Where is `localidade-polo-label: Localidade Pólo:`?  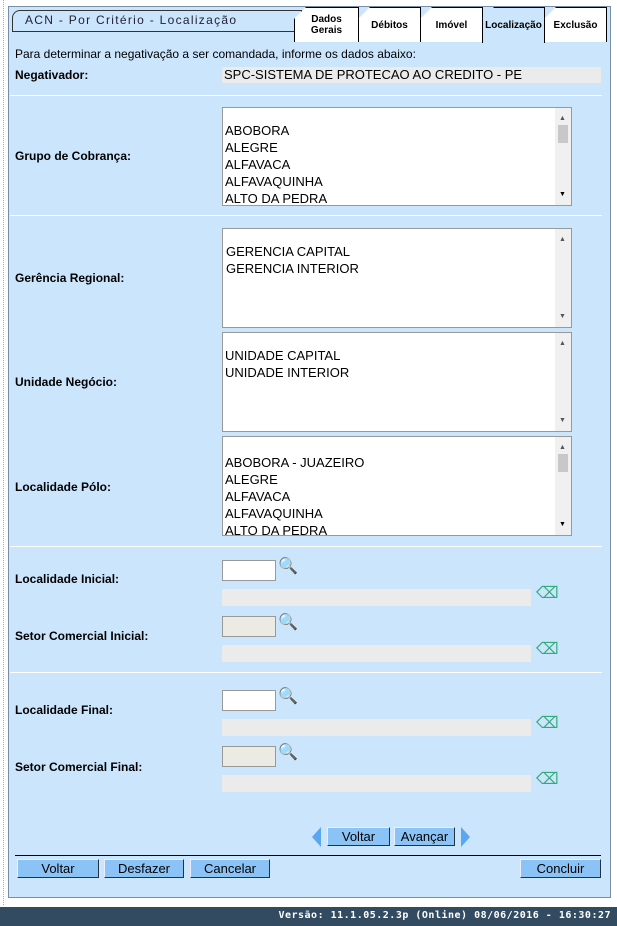 localidade-polo-label: Localidade Pólo: is located at coordinates (63, 487).